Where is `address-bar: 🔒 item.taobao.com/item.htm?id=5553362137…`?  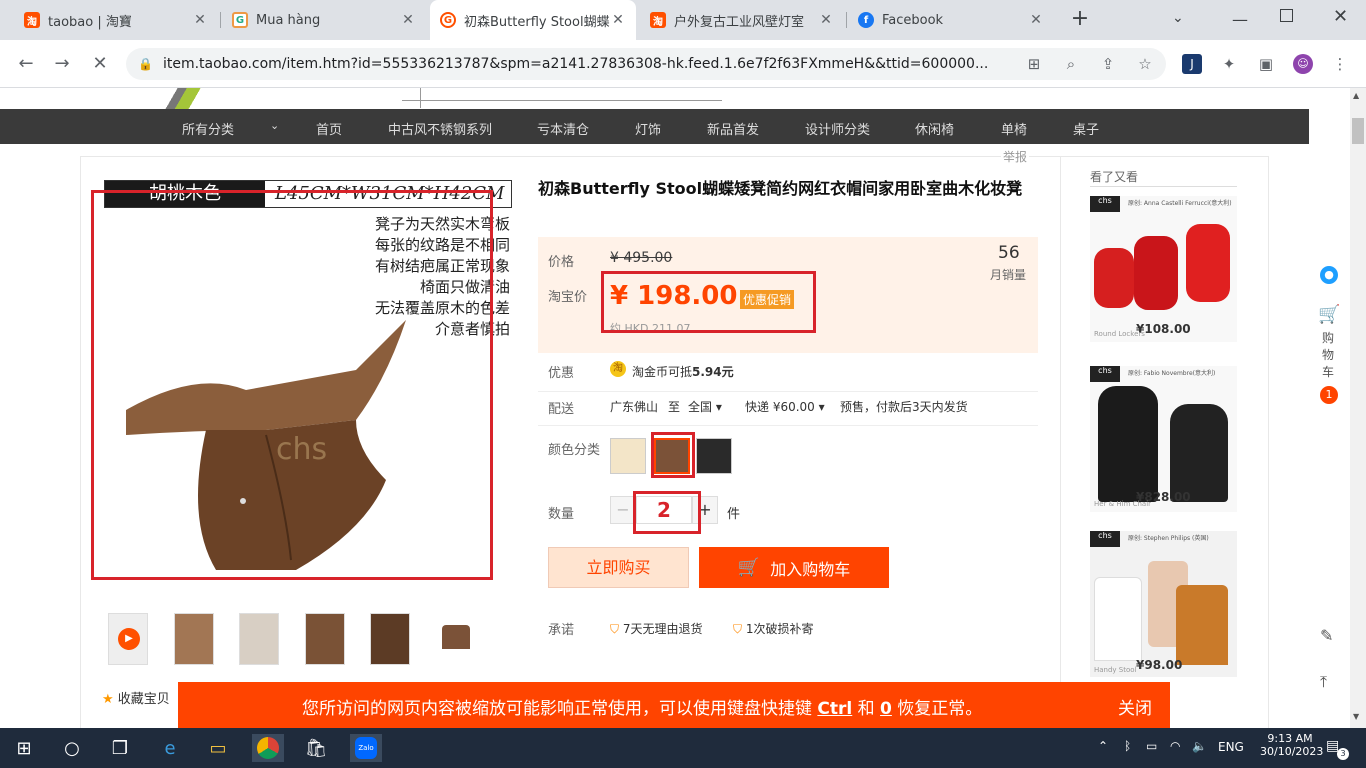 address-bar: 🔒 item.taobao.com/item.htm?id=5553362137… is located at coordinates (646, 64).